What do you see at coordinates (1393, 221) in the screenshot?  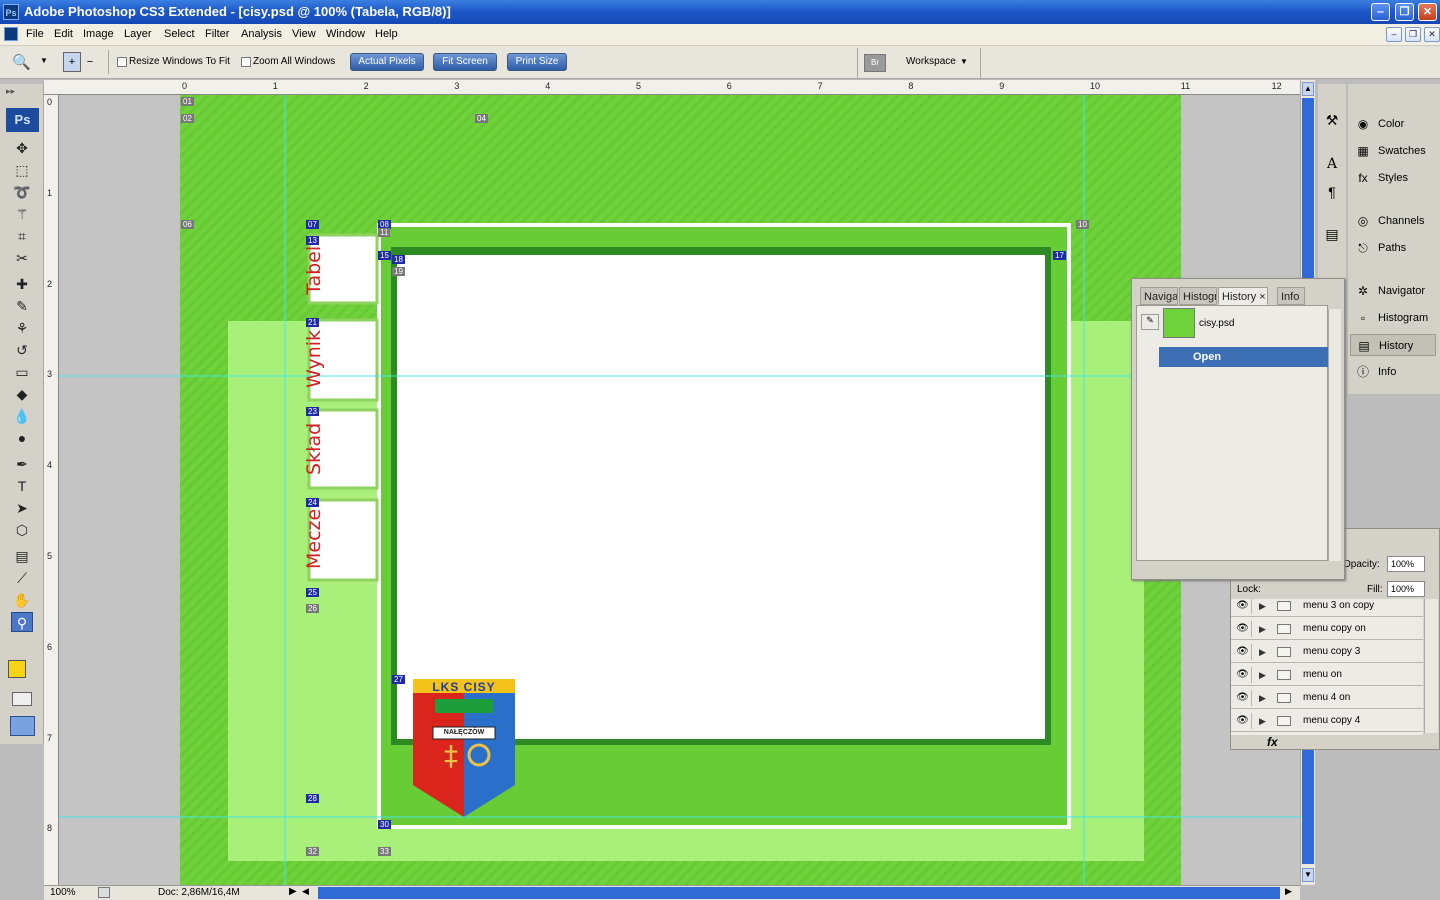 I see `dock-channels: ◎ Channels` at bounding box center [1393, 221].